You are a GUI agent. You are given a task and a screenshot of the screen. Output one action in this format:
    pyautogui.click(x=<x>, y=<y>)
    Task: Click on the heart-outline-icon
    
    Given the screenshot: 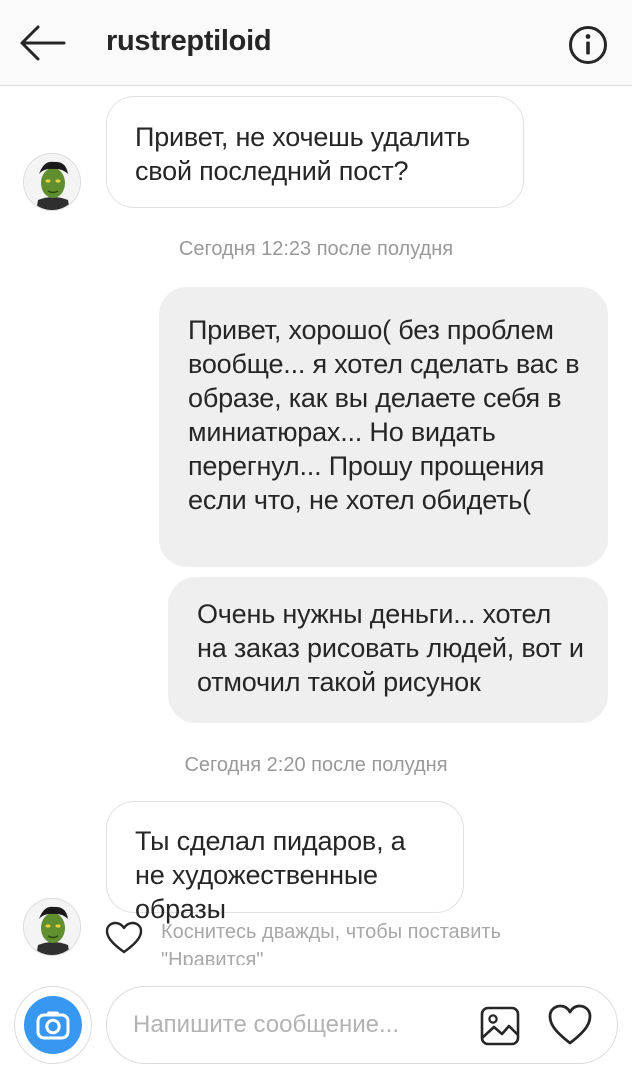 What is the action you would take?
    pyautogui.click(x=124, y=937)
    